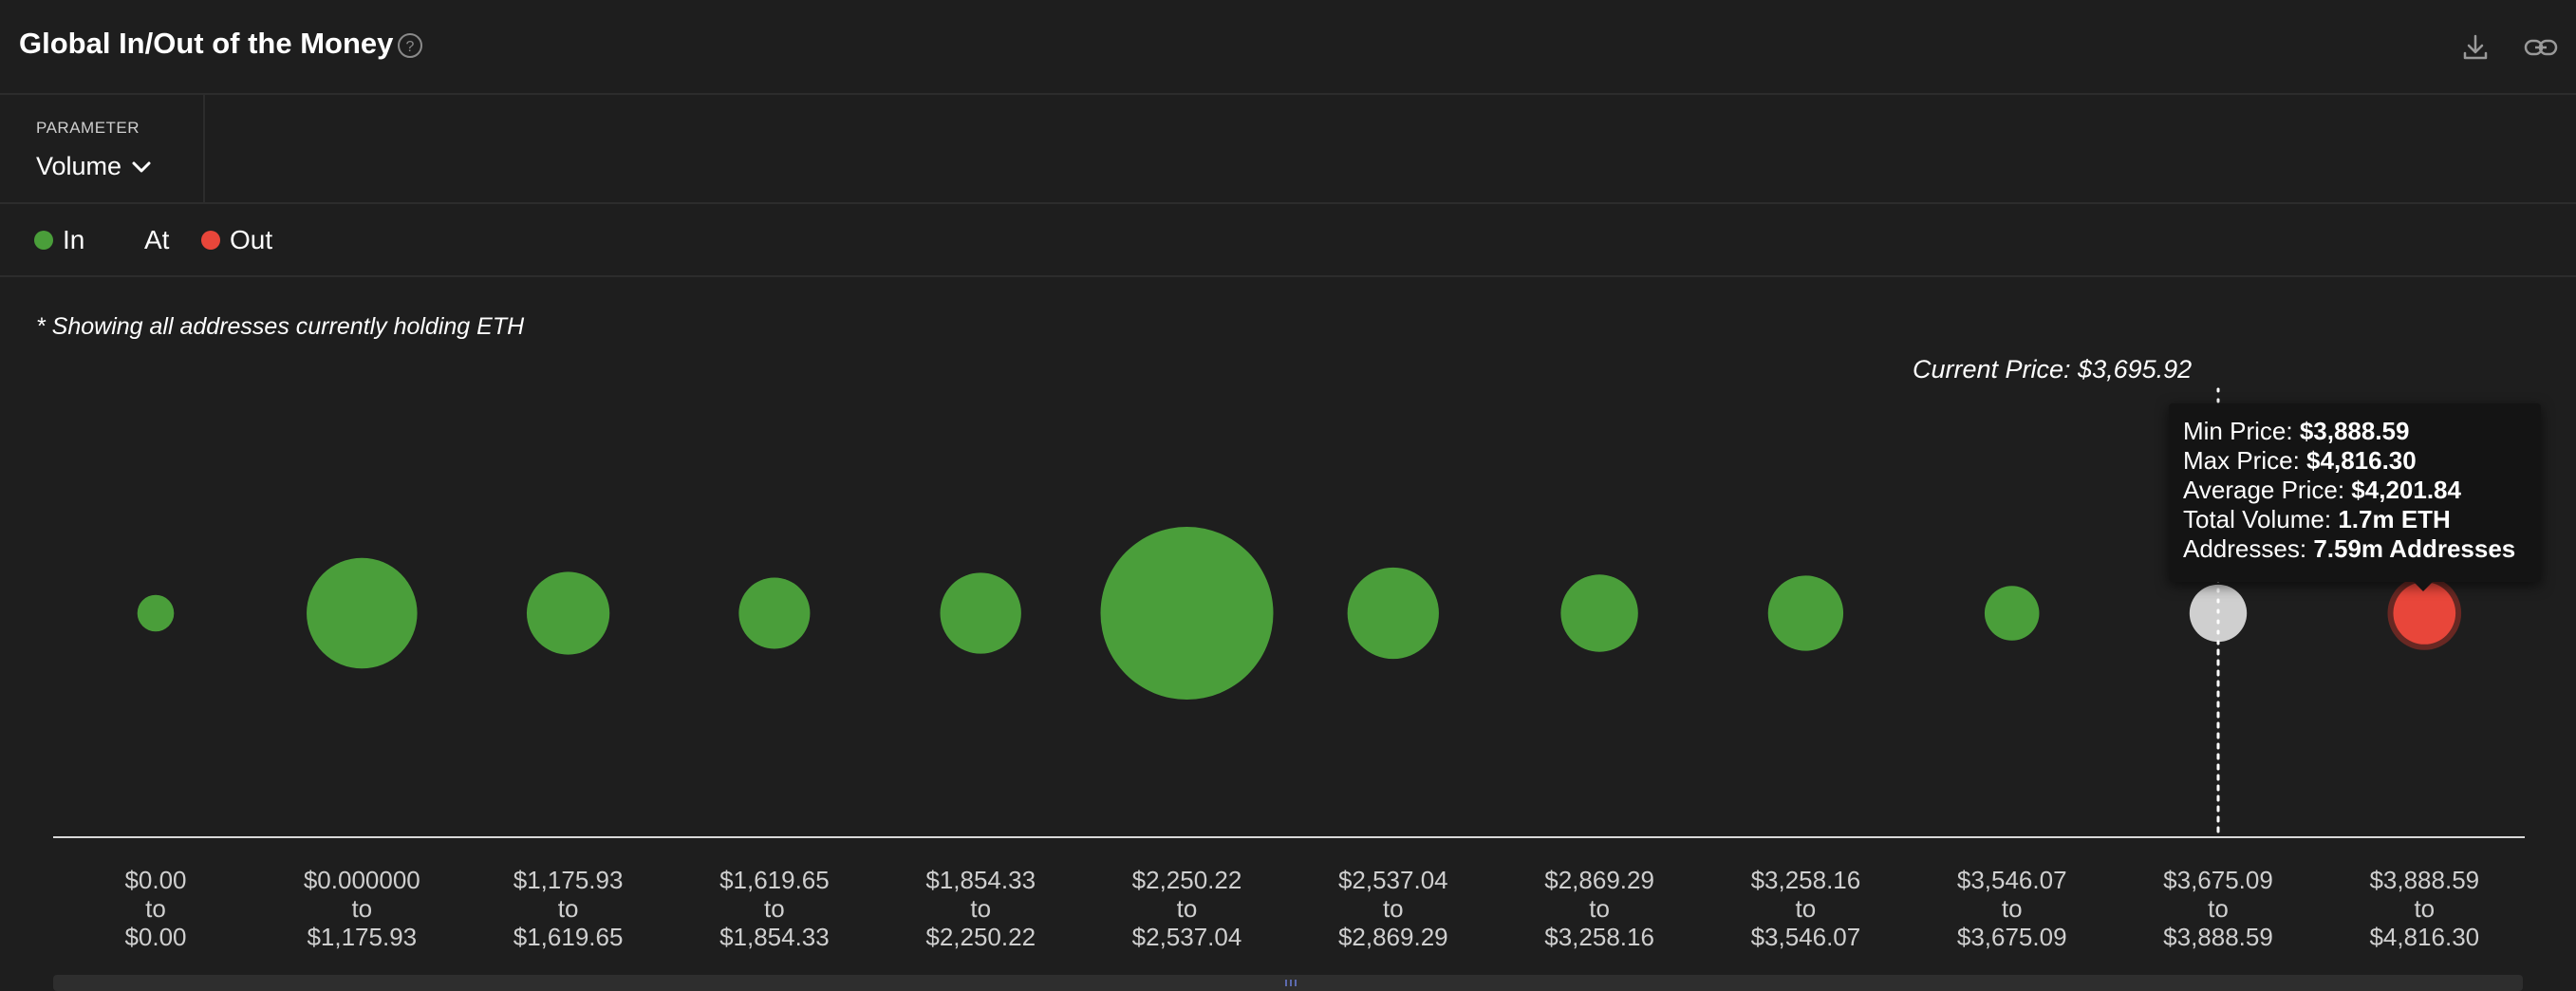 The height and width of the screenshot is (991, 2576). Describe the element at coordinates (981, 937) in the screenshot. I see `x-tick-label-4-2: $2,250.22` at that location.